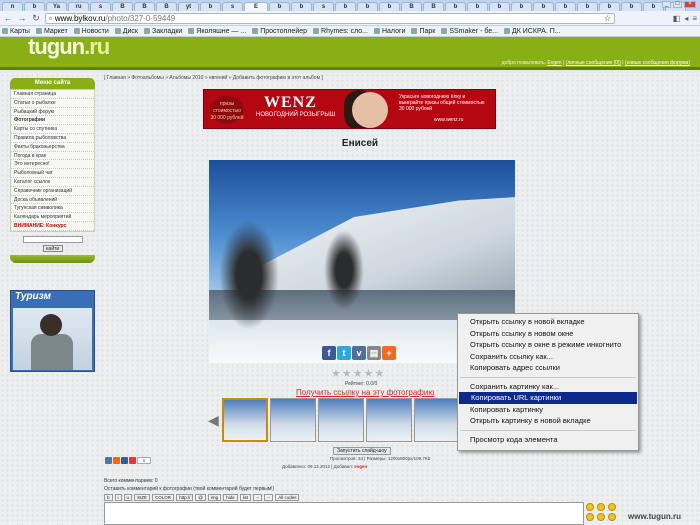 This screenshot has height=525, width=700. What do you see at coordinates (330, 18) in the screenshot?
I see `address-bar: ▫ www.bylkov.ru/photo/327-0-59449 ☆` at bounding box center [330, 18].